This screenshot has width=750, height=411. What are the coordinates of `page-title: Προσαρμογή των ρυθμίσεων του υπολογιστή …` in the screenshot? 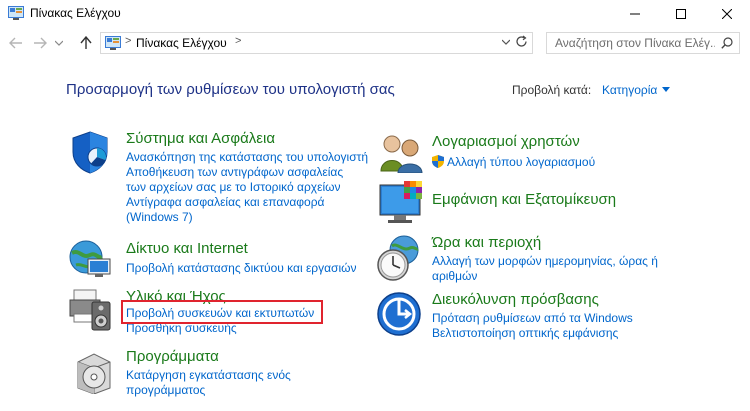 It's located at (230, 89).